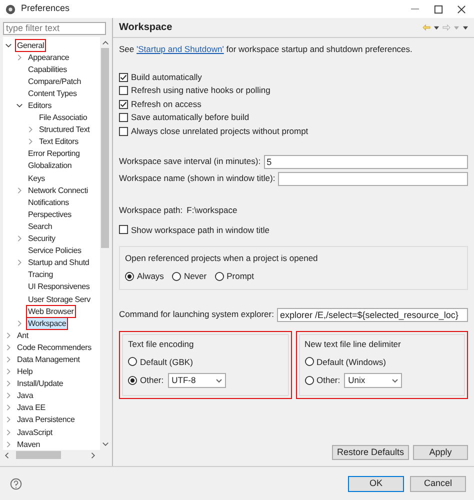 The image size is (474, 500). I want to click on tree-item: Editors, so click(39, 106).